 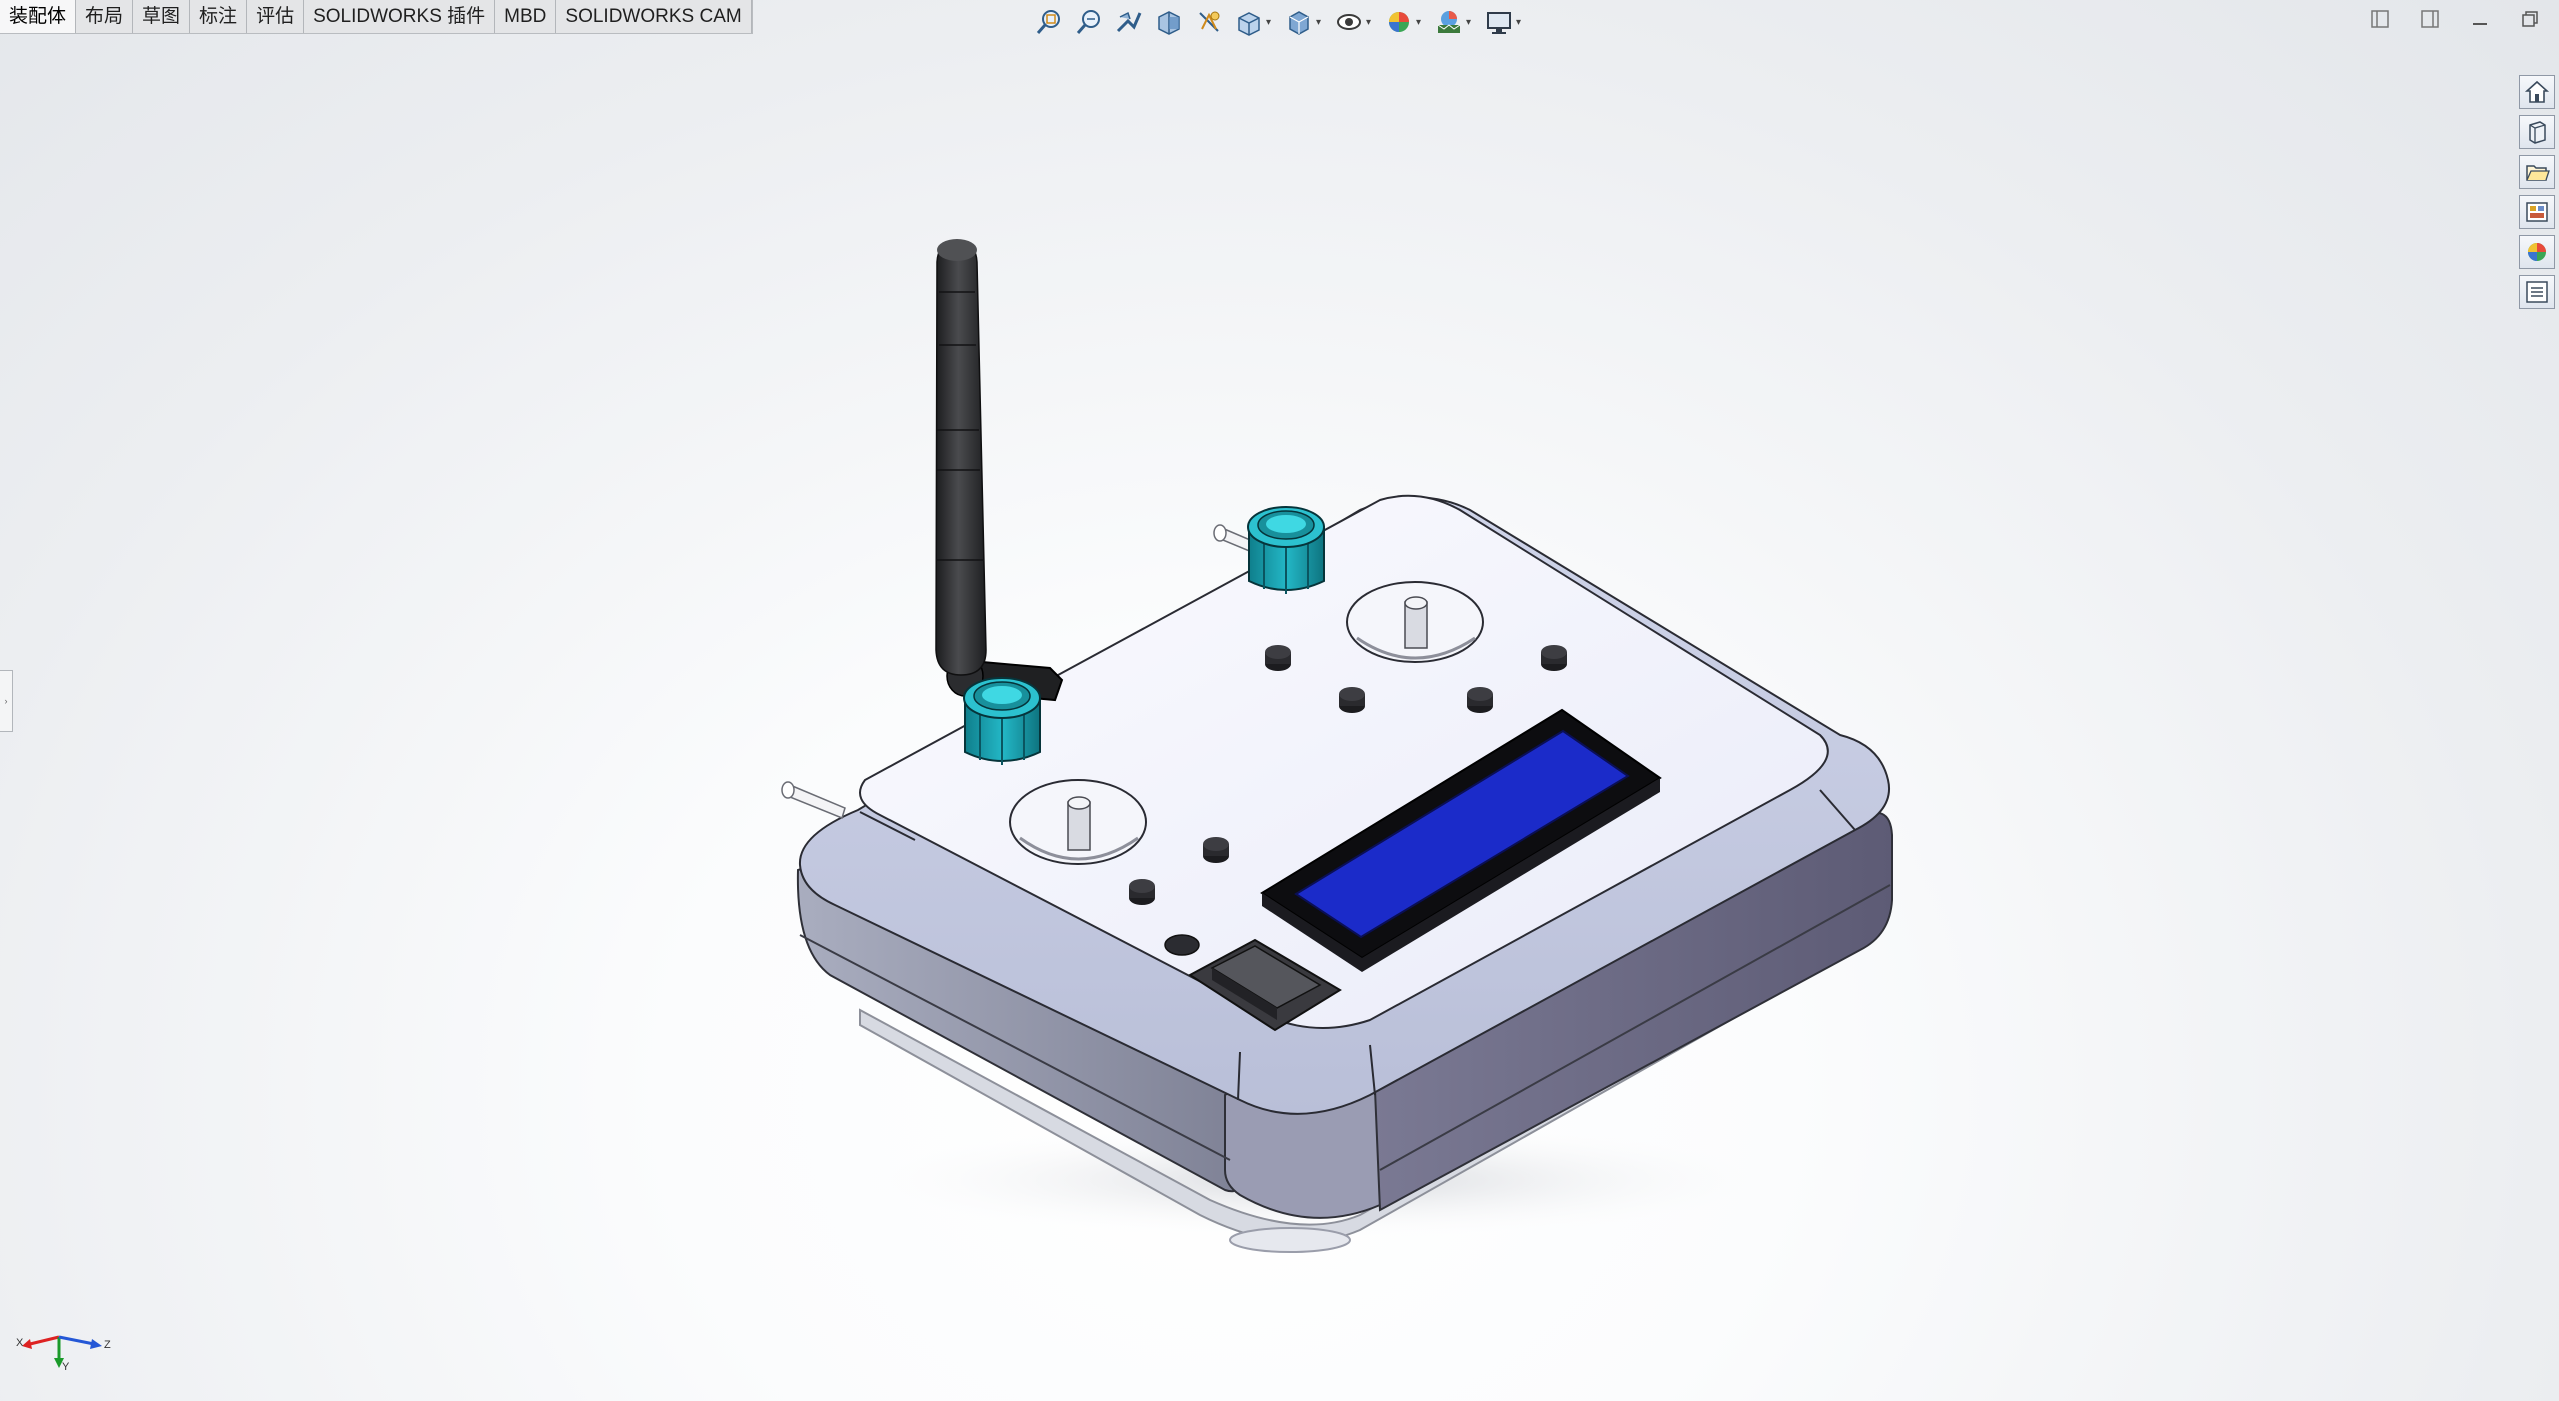 I want to click on rotary-knob-right, so click(x=1286, y=550).